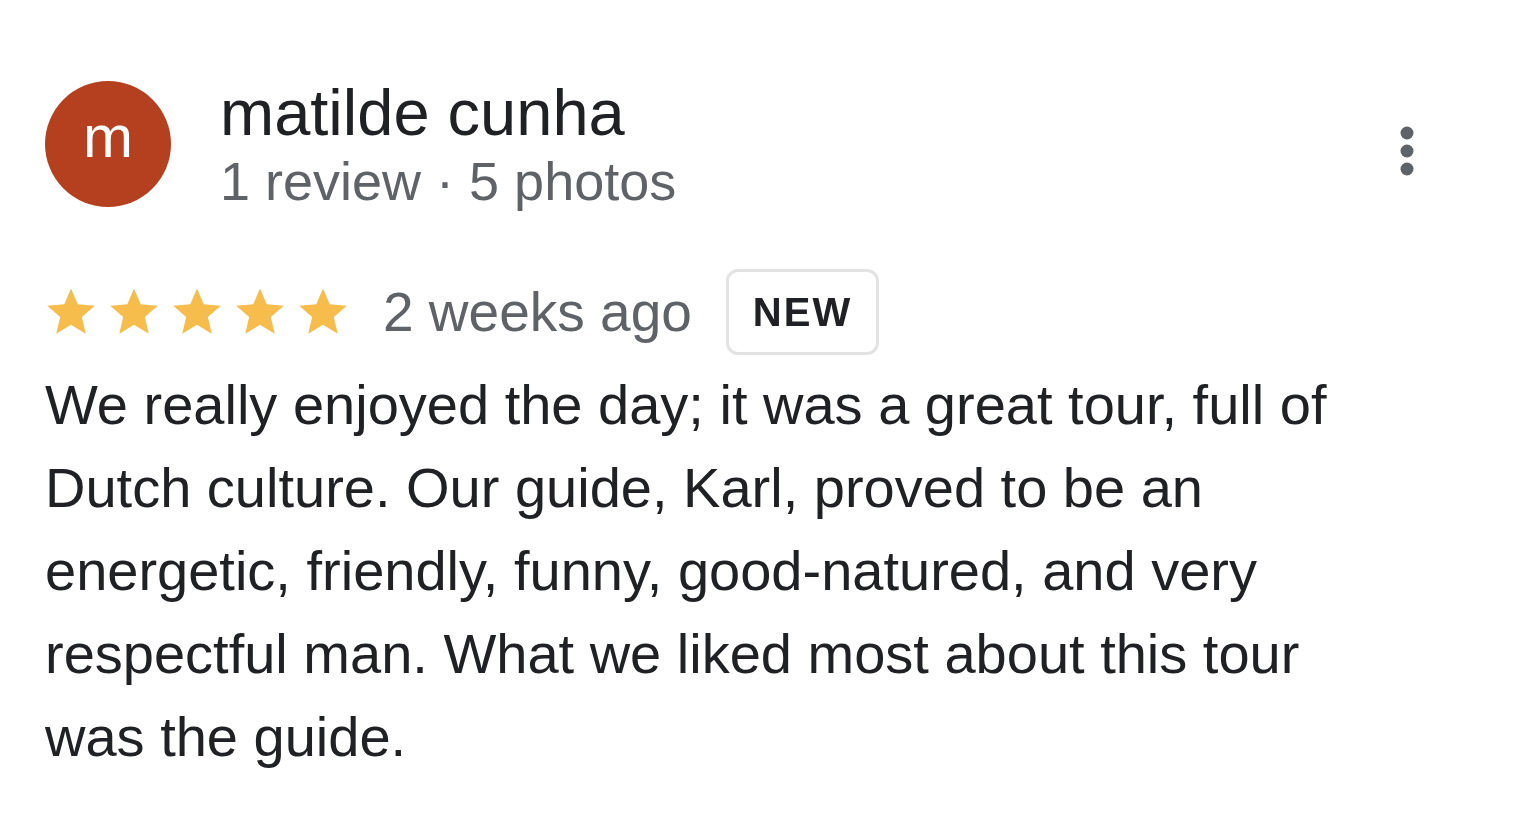 The image size is (1518, 834). Describe the element at coordinates (108, 144) in the screenshot. I see `avatar: m` at that location.